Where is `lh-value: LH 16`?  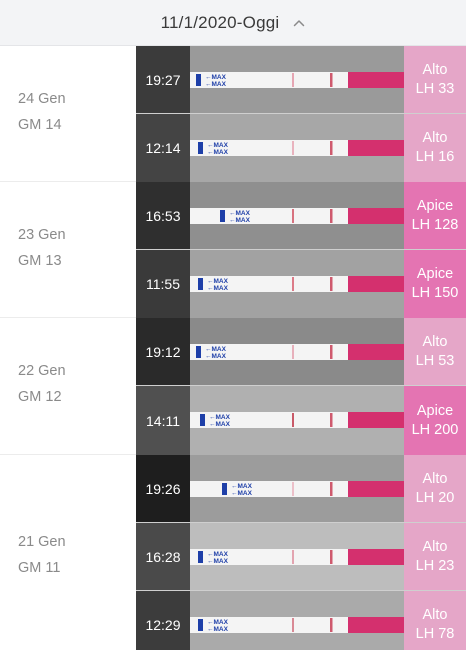
lh-value: LH 16 is located at coordinates (435, 157).